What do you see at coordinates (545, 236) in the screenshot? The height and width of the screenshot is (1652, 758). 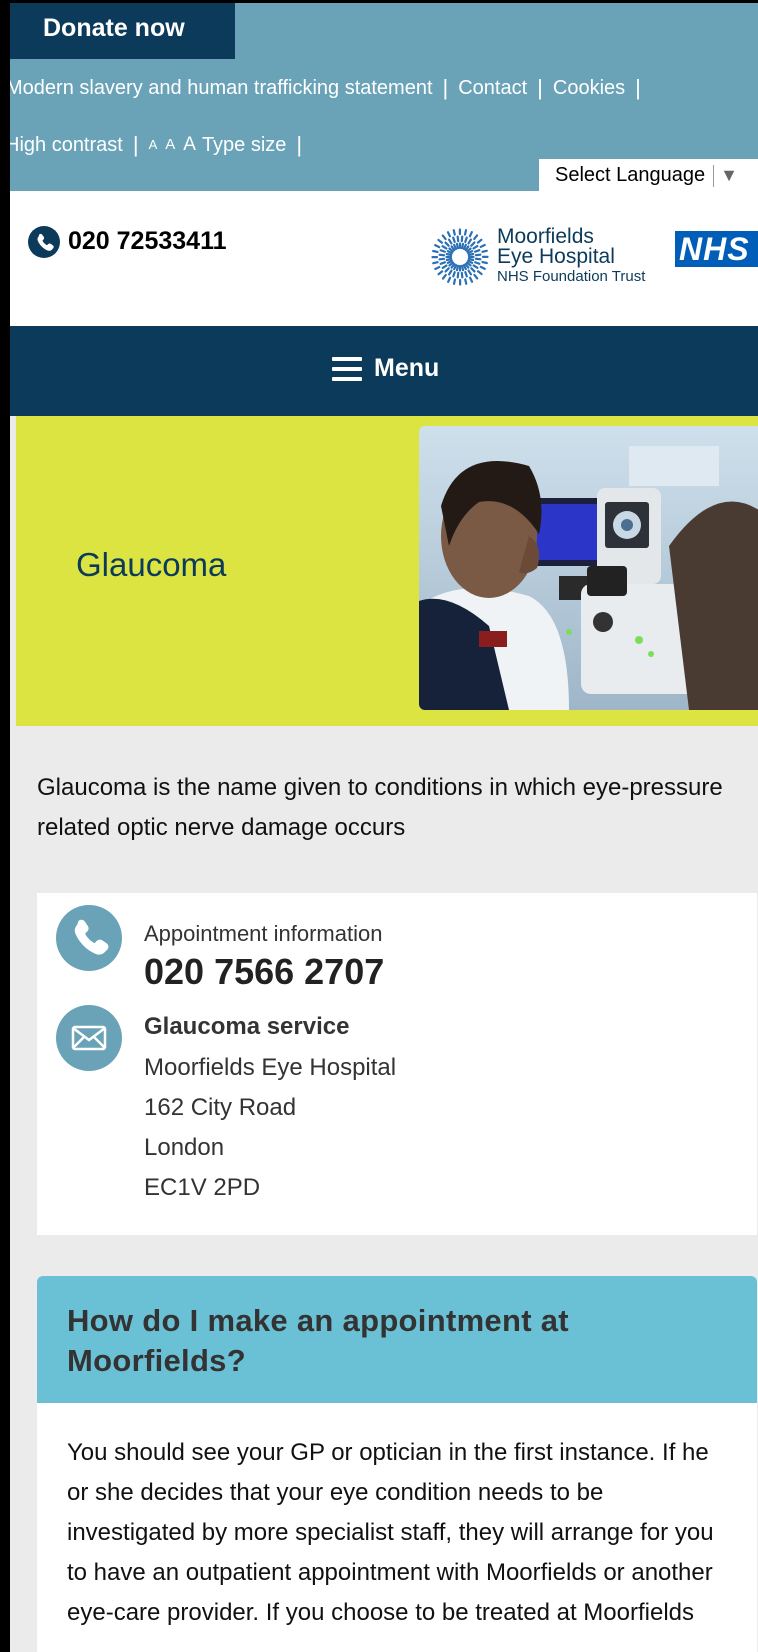 I see `logo-line-1: Moorfields` at bounding box center [545, 236].